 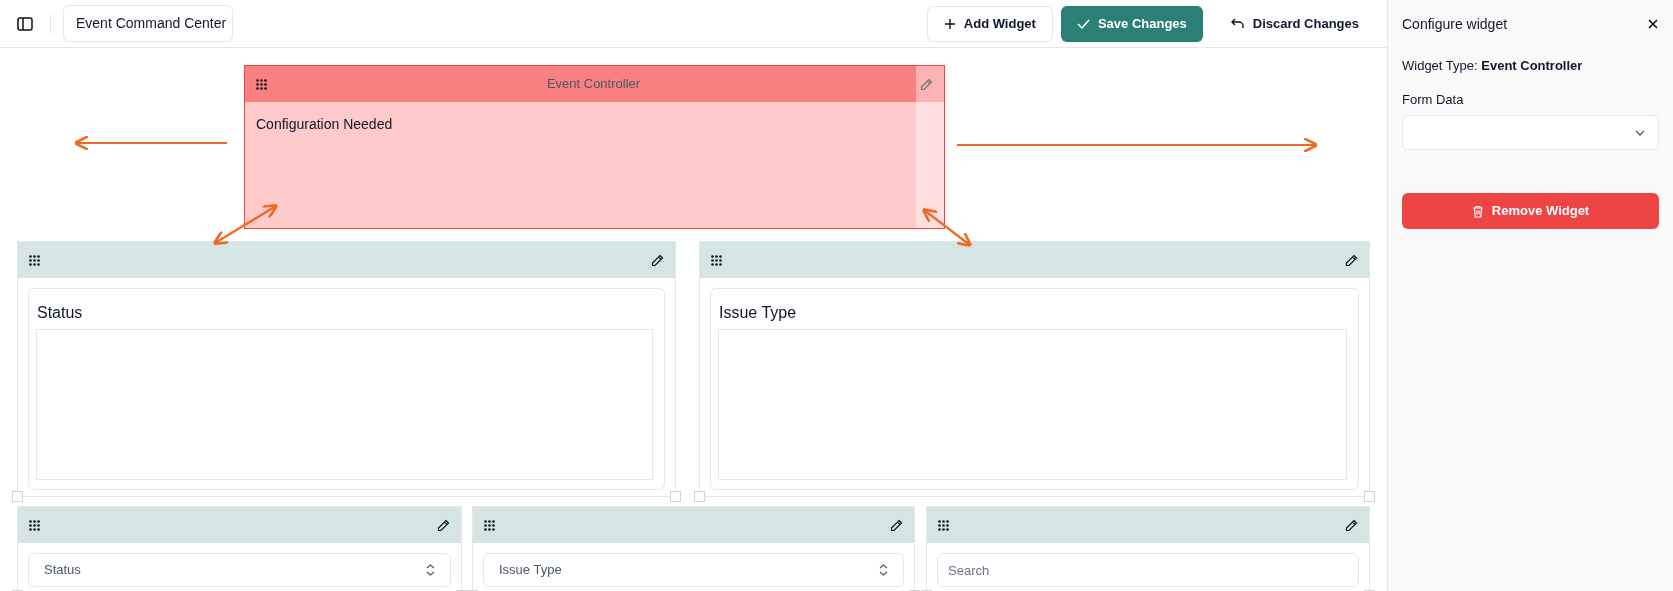 I want to click on status-message: Configuration Needed, so click(x=324, y=124).